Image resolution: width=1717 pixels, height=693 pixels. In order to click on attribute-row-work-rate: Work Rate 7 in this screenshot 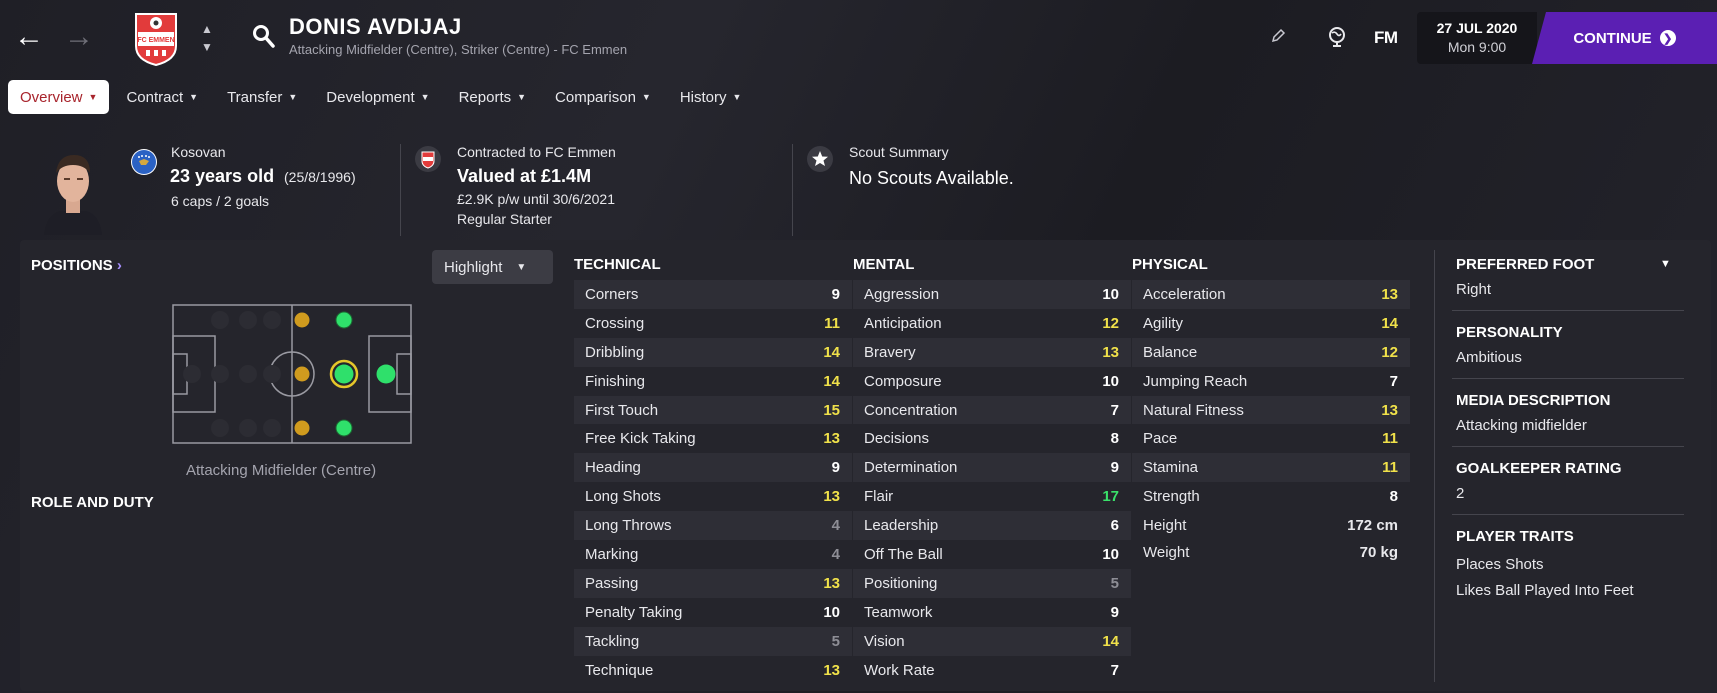, I will do `click(992, 670)`.